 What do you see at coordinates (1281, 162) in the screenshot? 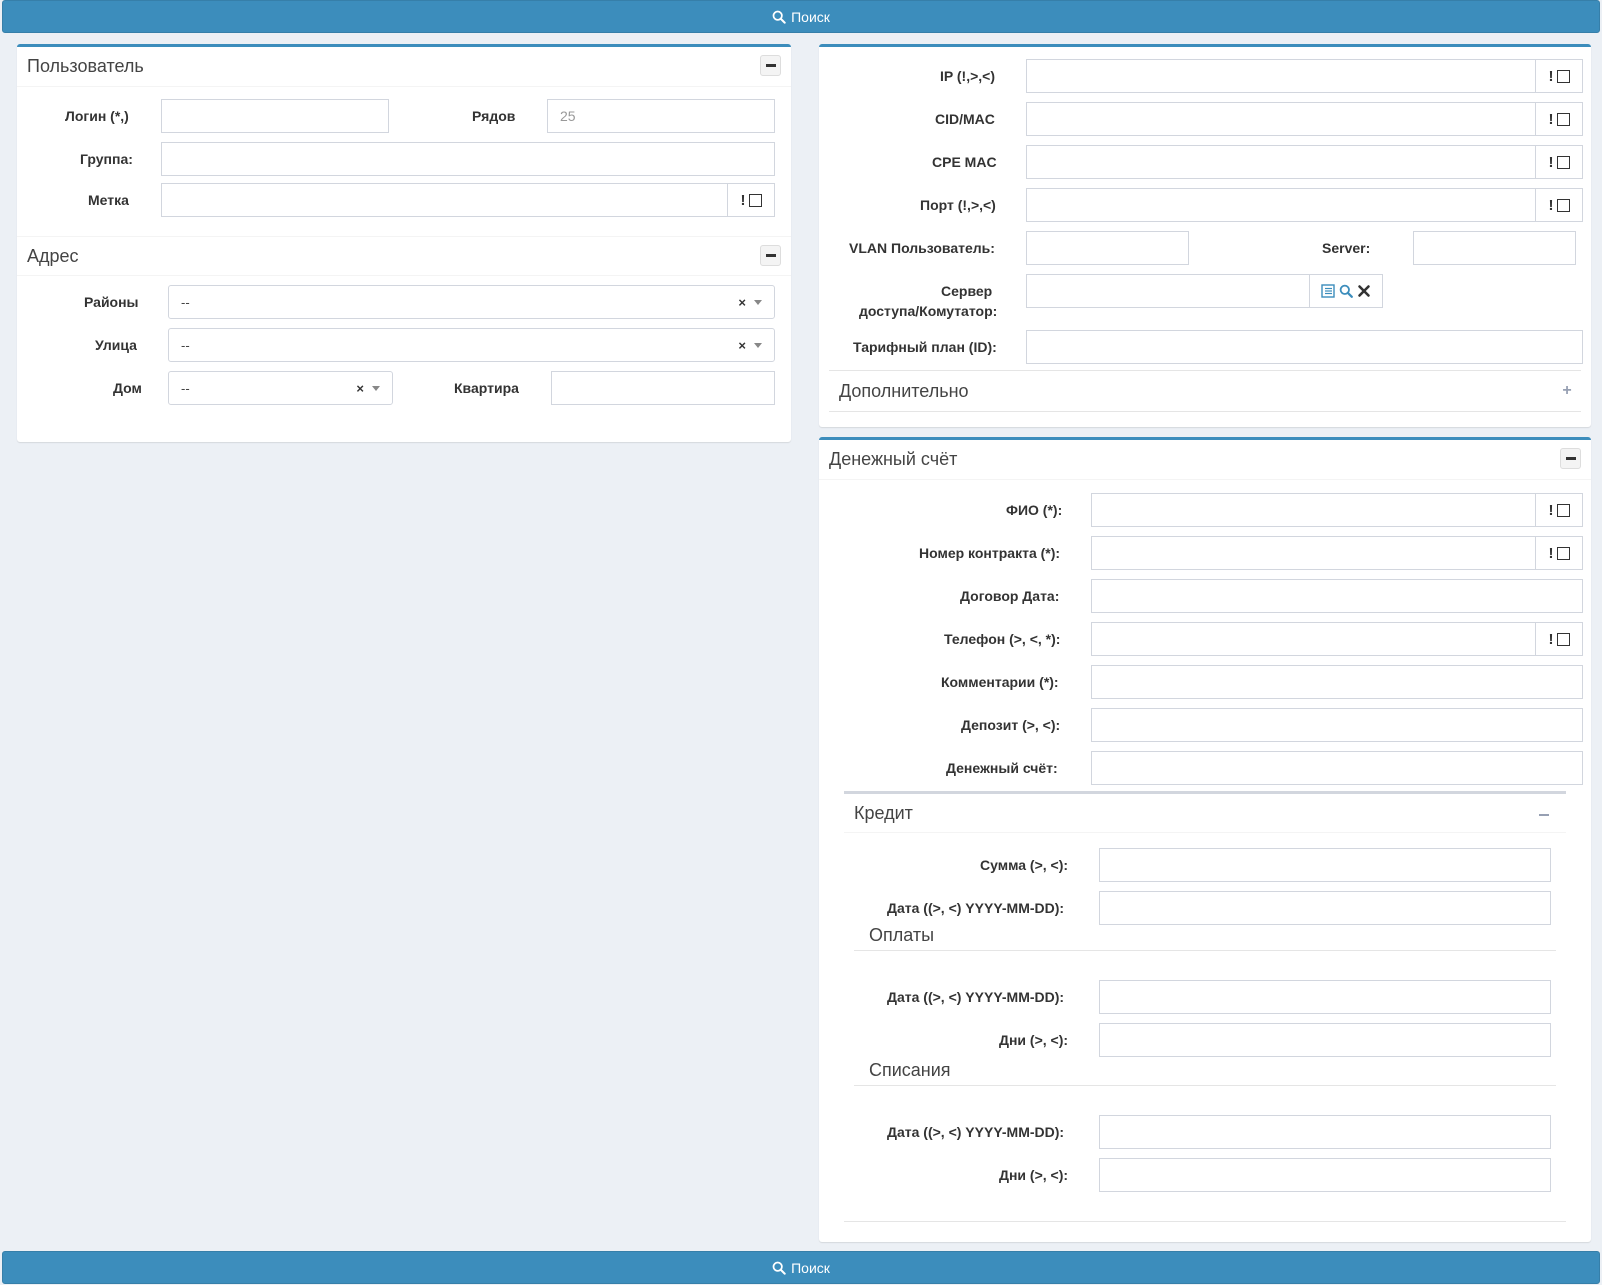
I see `cpe-input` at bounding box center [1281, 162].